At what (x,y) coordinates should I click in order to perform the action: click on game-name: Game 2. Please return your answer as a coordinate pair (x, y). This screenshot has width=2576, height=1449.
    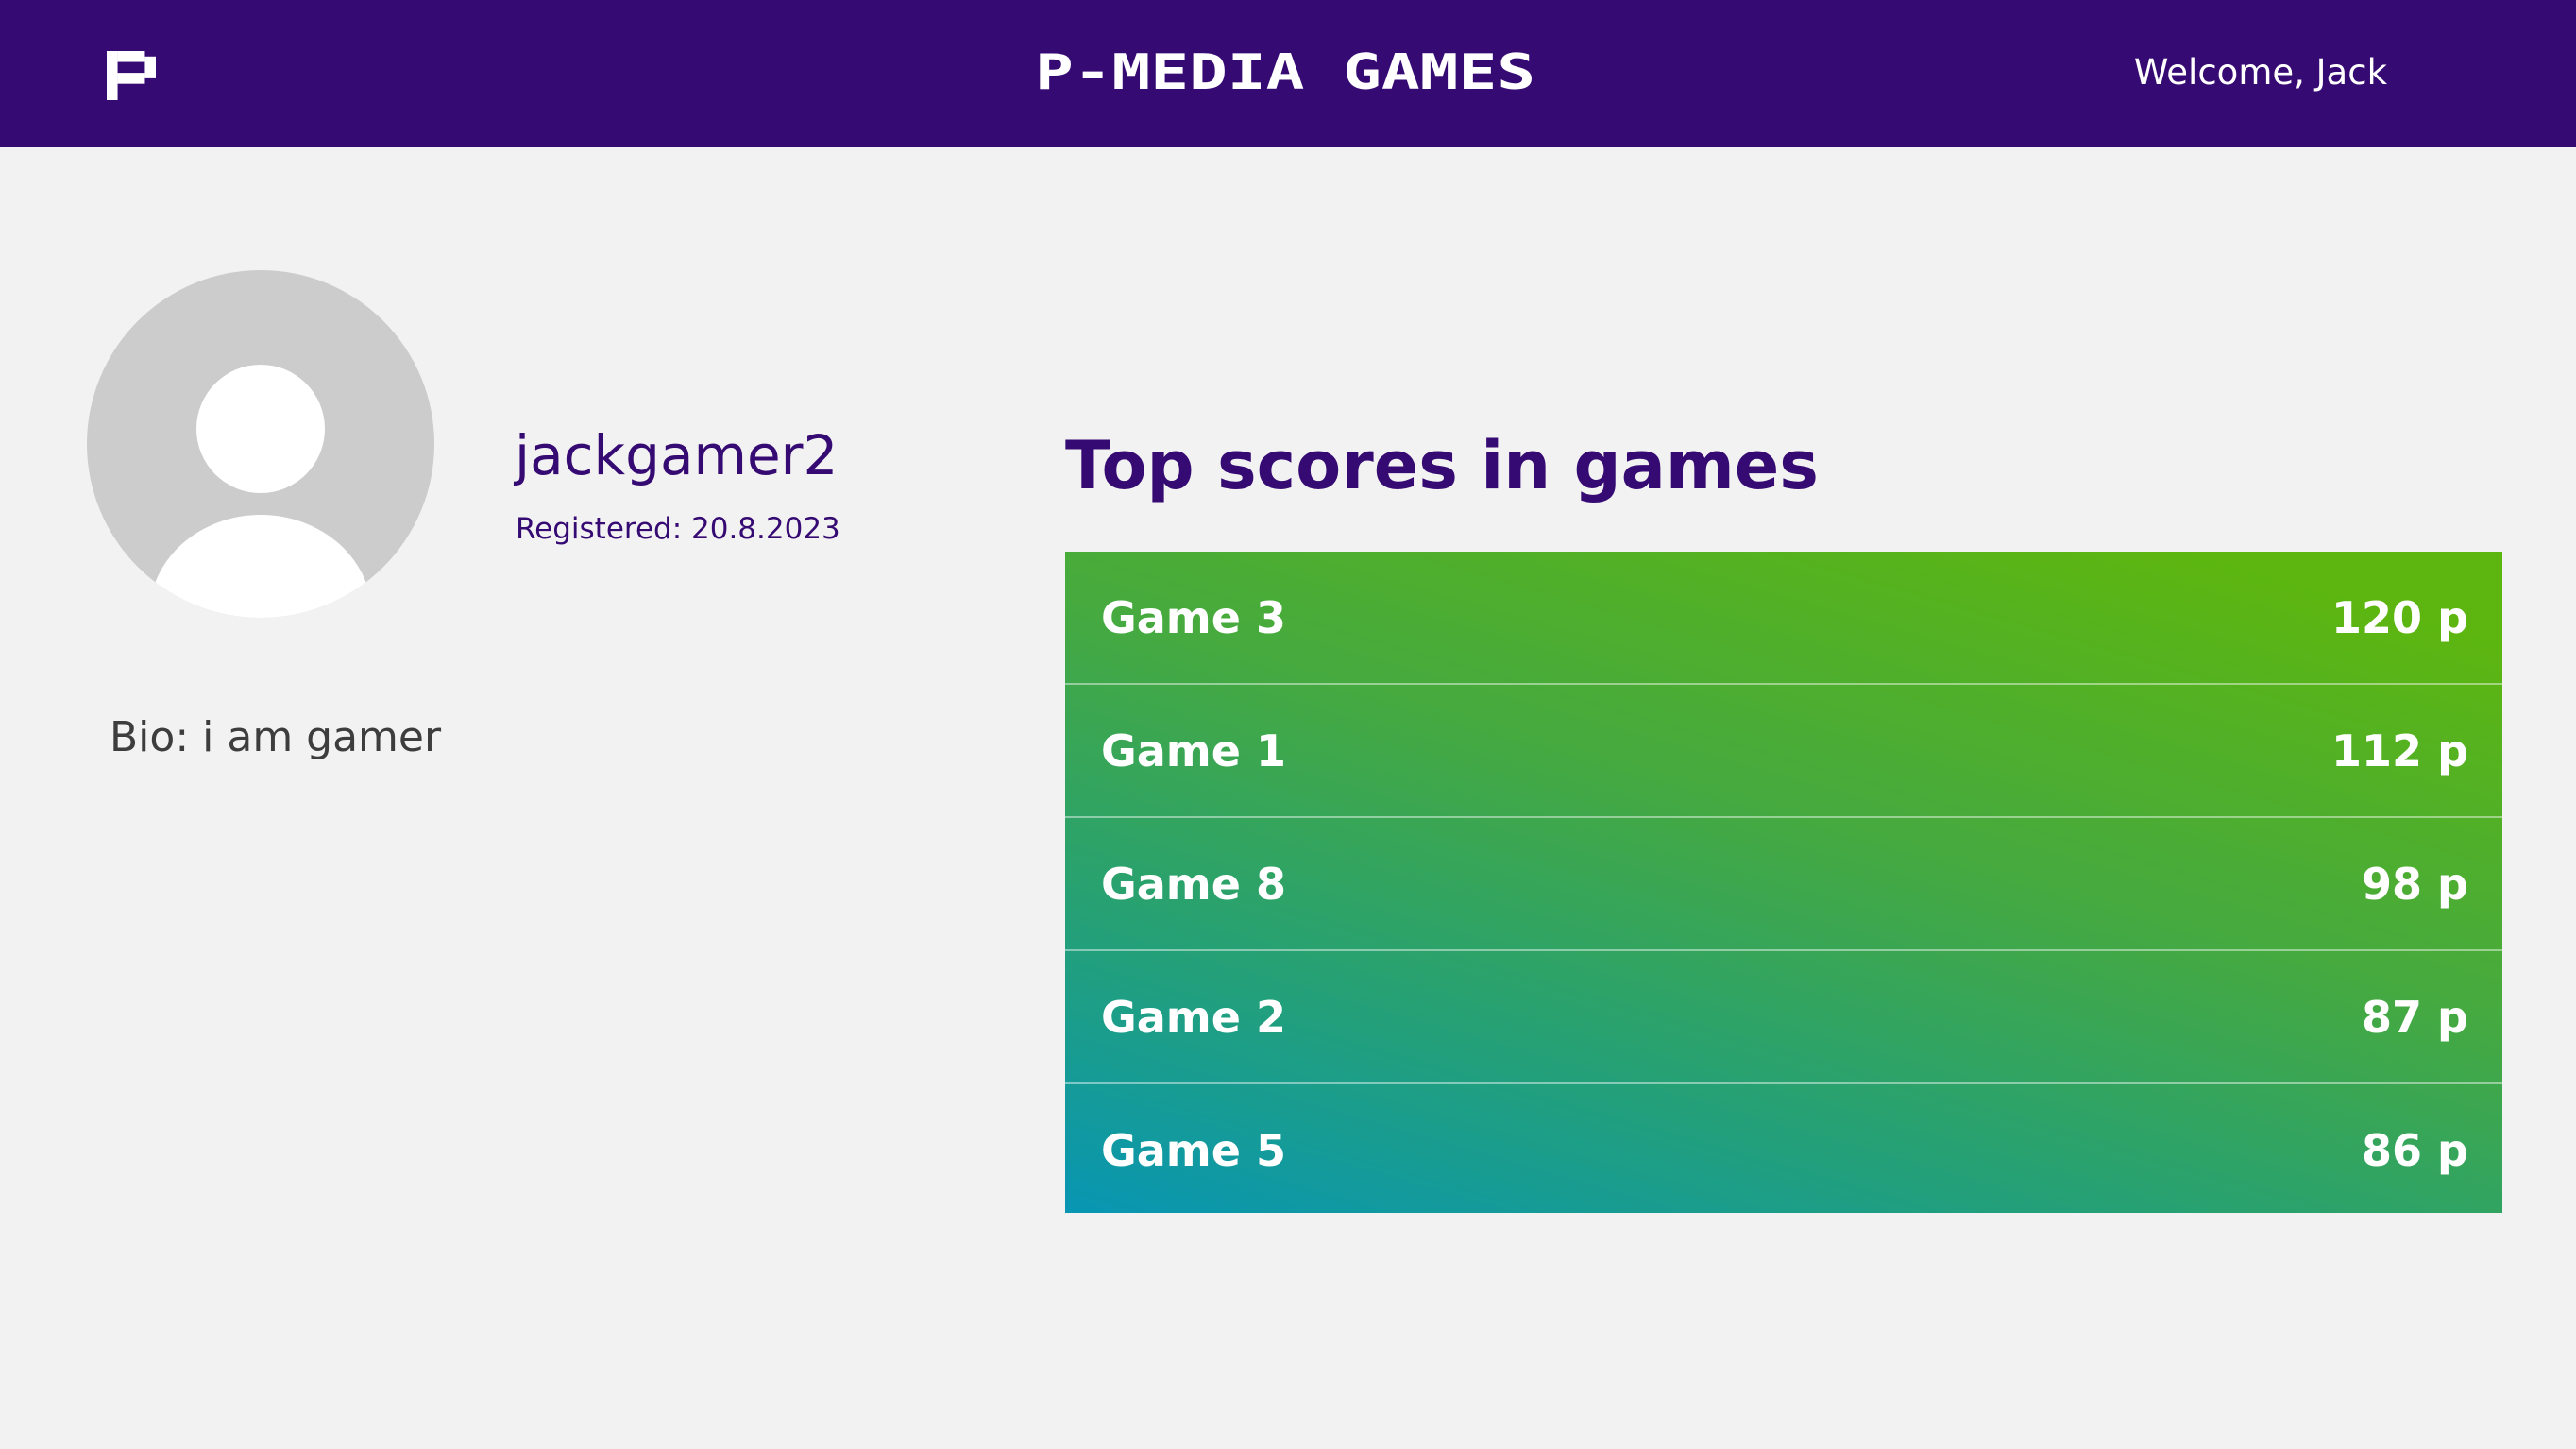
    Looking at the image, I should click on (1193, 1017).